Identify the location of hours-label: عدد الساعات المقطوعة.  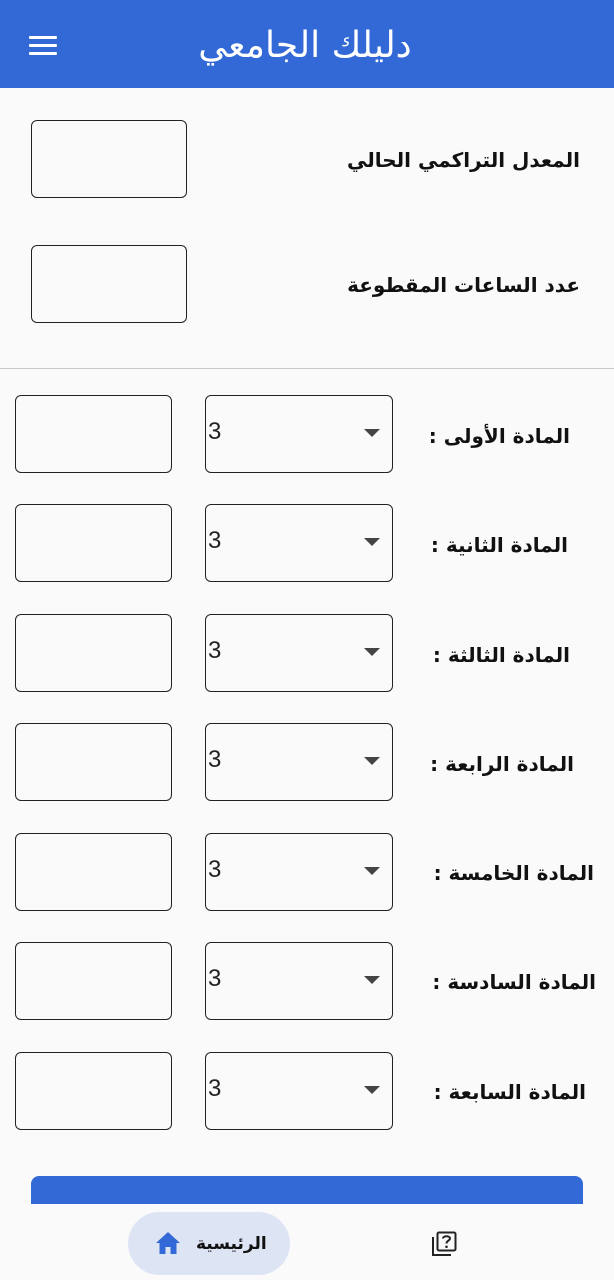
(463, 285).